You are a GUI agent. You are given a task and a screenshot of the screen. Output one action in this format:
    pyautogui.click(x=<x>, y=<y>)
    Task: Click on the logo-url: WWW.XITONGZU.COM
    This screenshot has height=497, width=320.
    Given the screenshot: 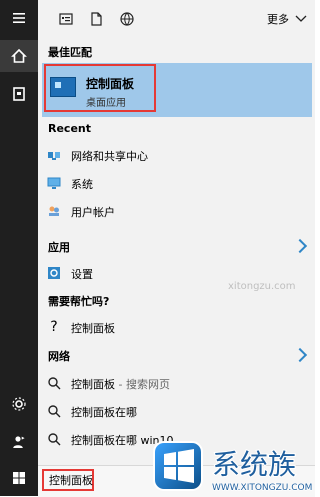 What is the action you would take?
    pyautogui.click(x=262, y=488)
    